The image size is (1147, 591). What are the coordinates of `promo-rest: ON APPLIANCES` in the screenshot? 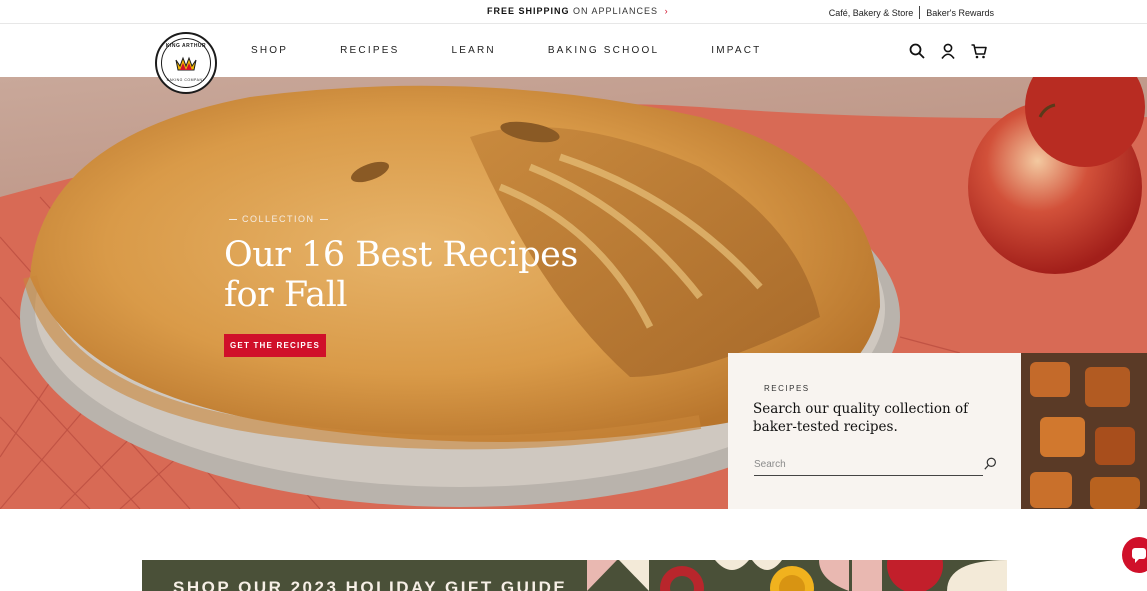 It's located at (616, 11).